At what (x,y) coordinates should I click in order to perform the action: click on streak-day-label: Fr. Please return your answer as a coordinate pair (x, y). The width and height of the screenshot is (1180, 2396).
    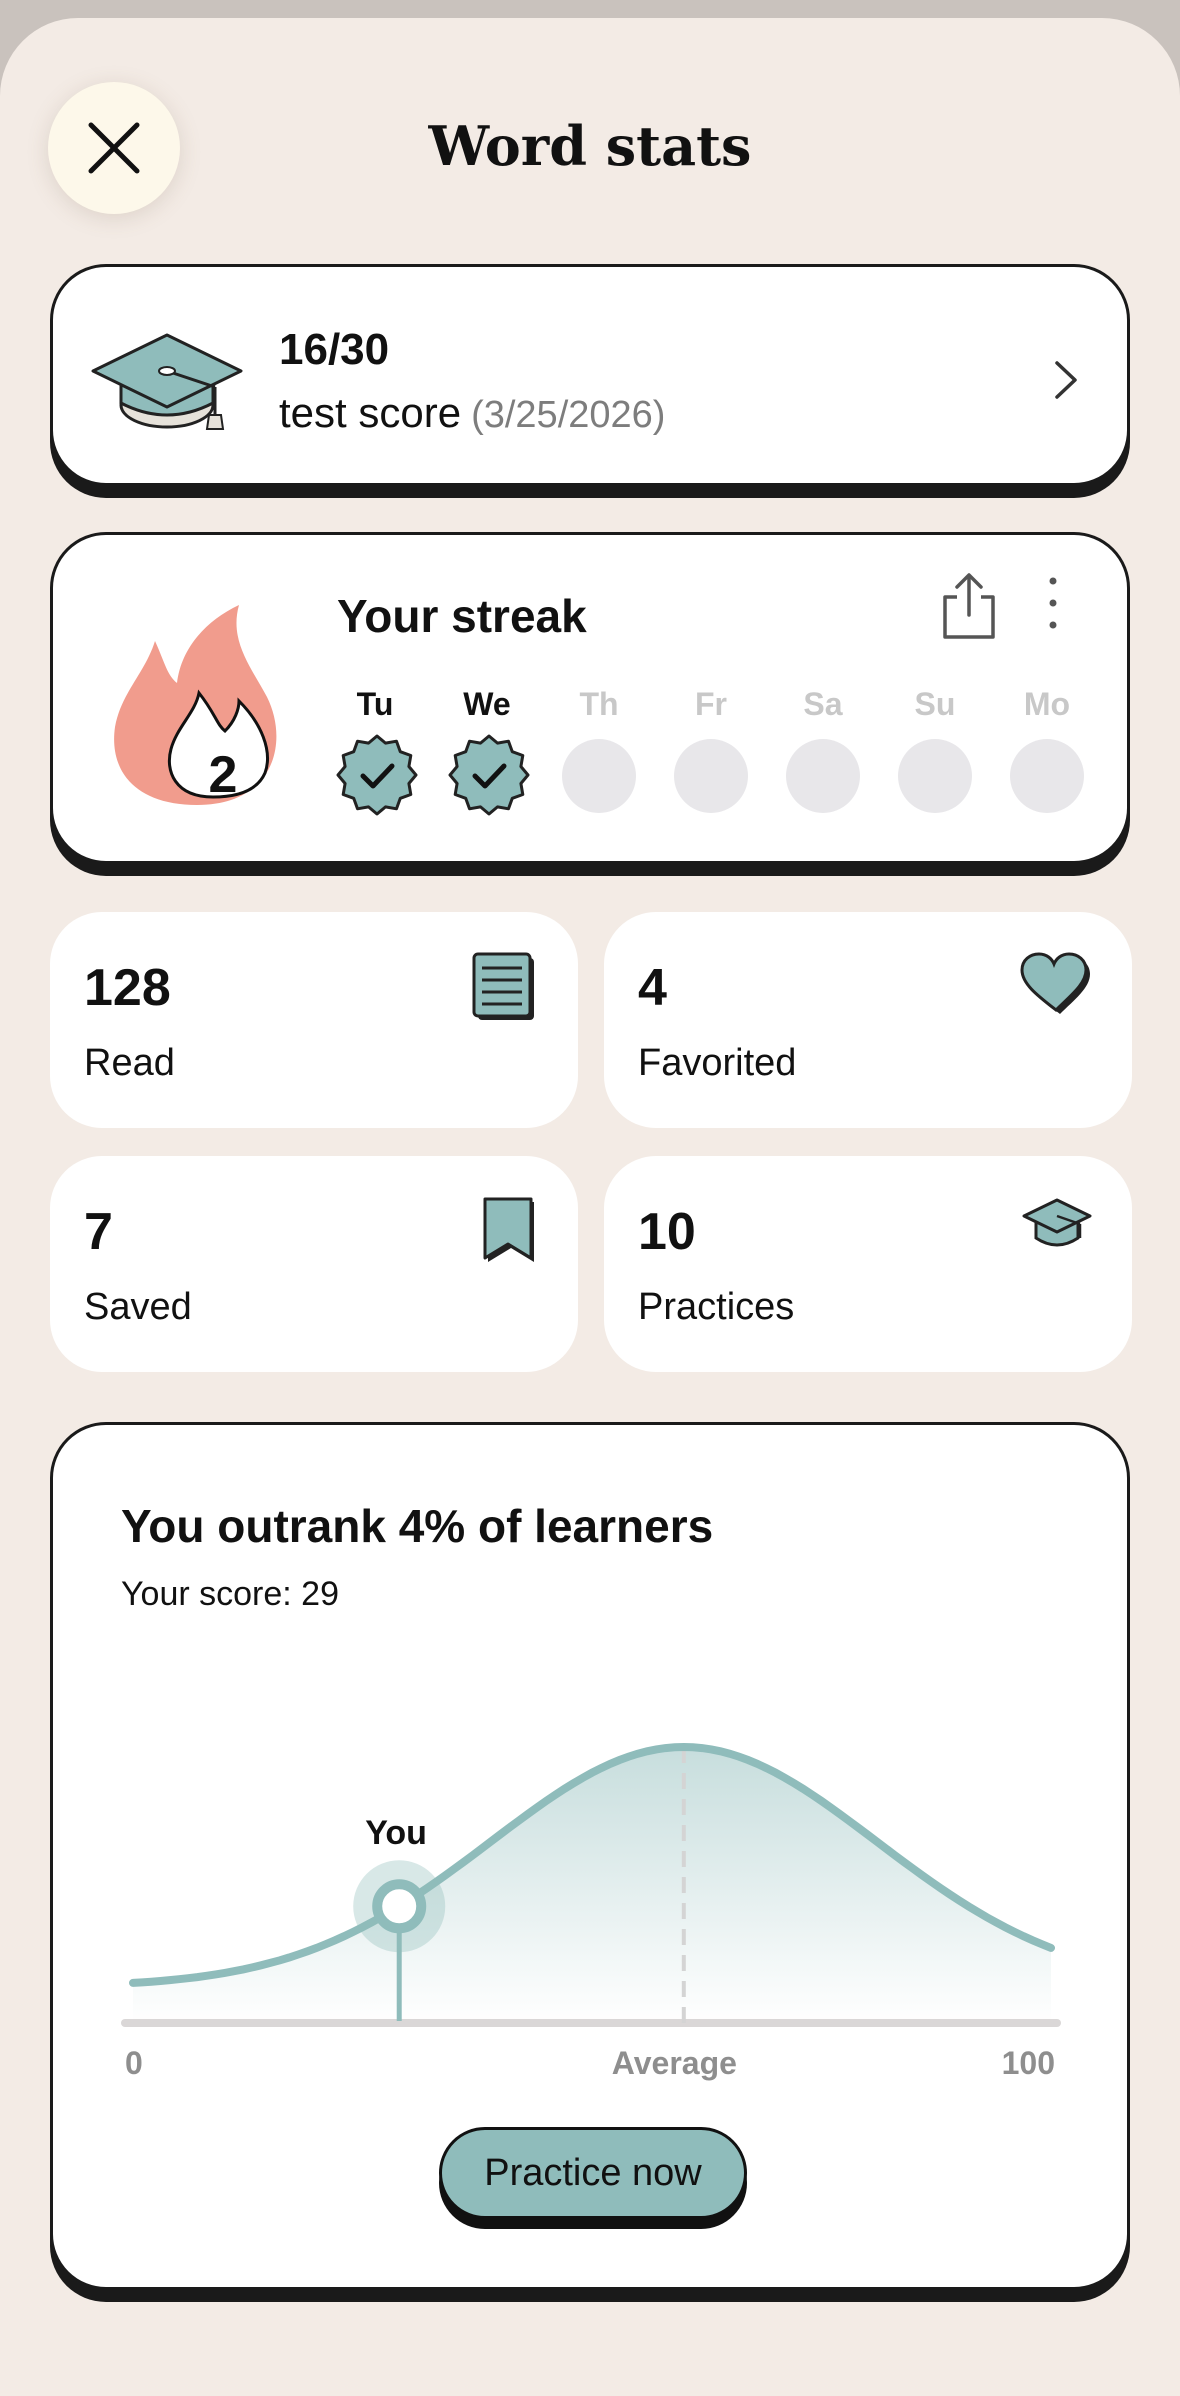
    Looking at the image, I should click on (711, 704).